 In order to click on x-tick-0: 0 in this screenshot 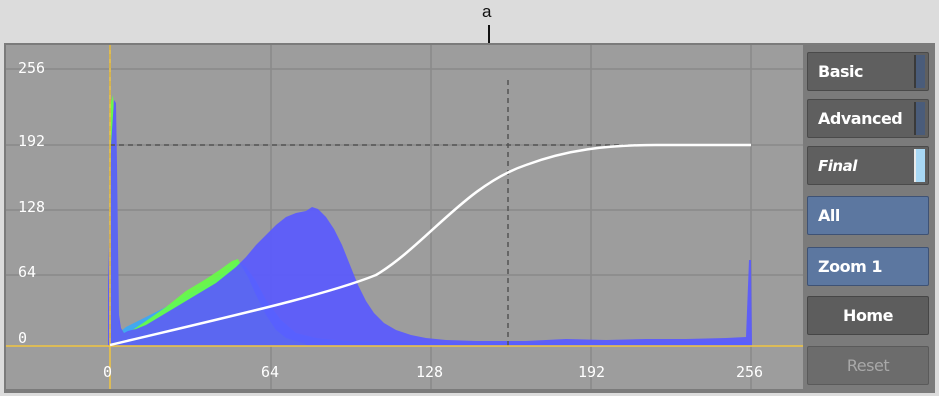, I will do `click(108, 372)`.